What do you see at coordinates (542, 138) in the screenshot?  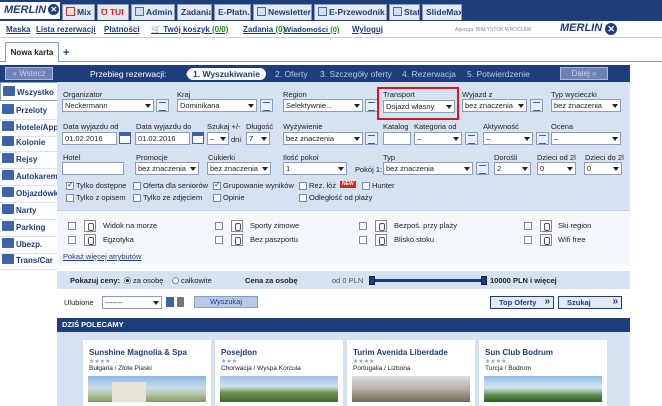 I see `aktywnosc-list-icon` at bounding box center [542, 138].